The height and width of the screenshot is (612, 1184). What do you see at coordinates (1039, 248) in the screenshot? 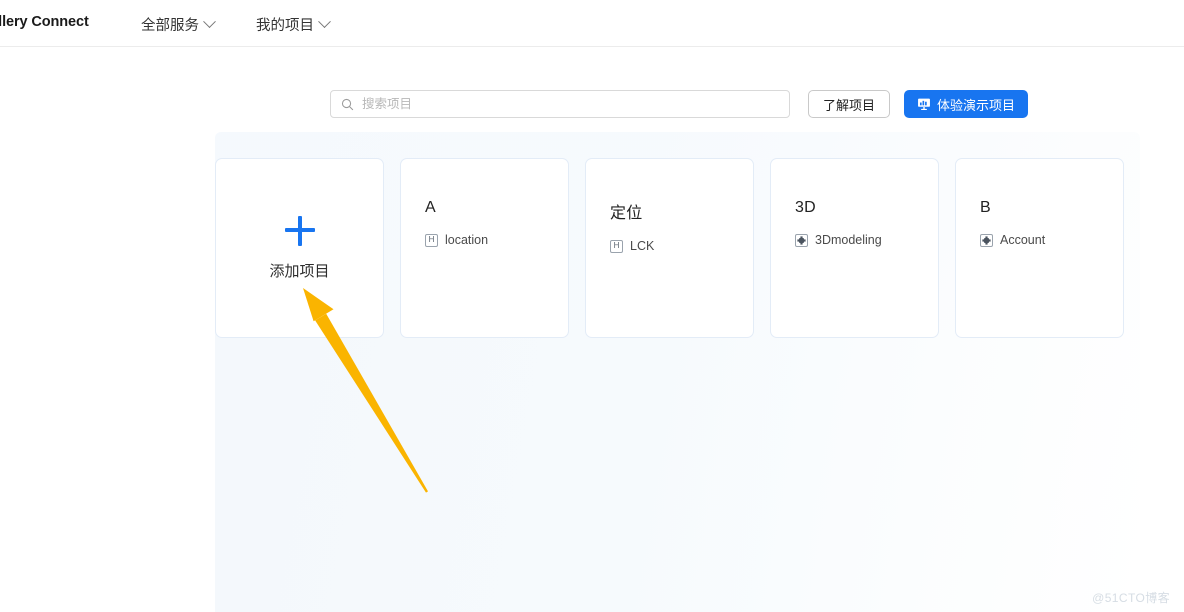
I see `project-card: B Account` at bounding box center [1039, 248].